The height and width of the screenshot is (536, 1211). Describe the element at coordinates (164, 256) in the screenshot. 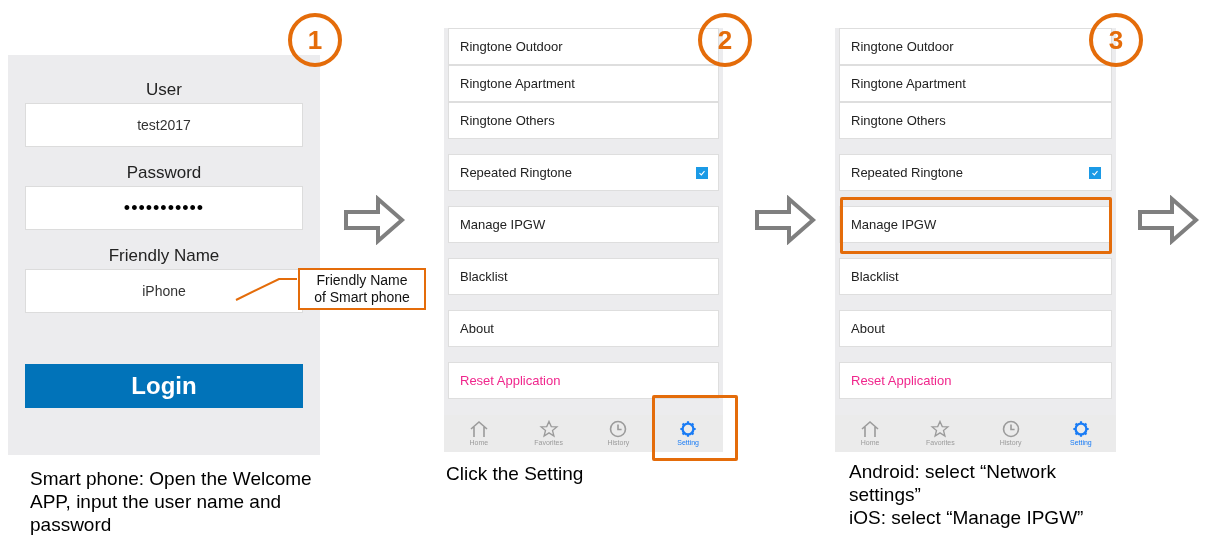

I see `field-label: Friendly Name` at that location.